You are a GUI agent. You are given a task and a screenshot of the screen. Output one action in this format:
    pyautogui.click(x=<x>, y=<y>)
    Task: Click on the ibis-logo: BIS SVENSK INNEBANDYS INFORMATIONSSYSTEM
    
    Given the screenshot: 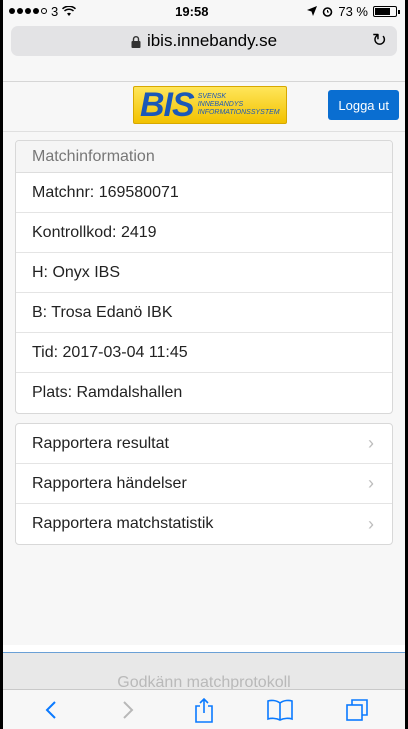 What is the action you would take?
    pyautogui.click(x=210, y=105)
    